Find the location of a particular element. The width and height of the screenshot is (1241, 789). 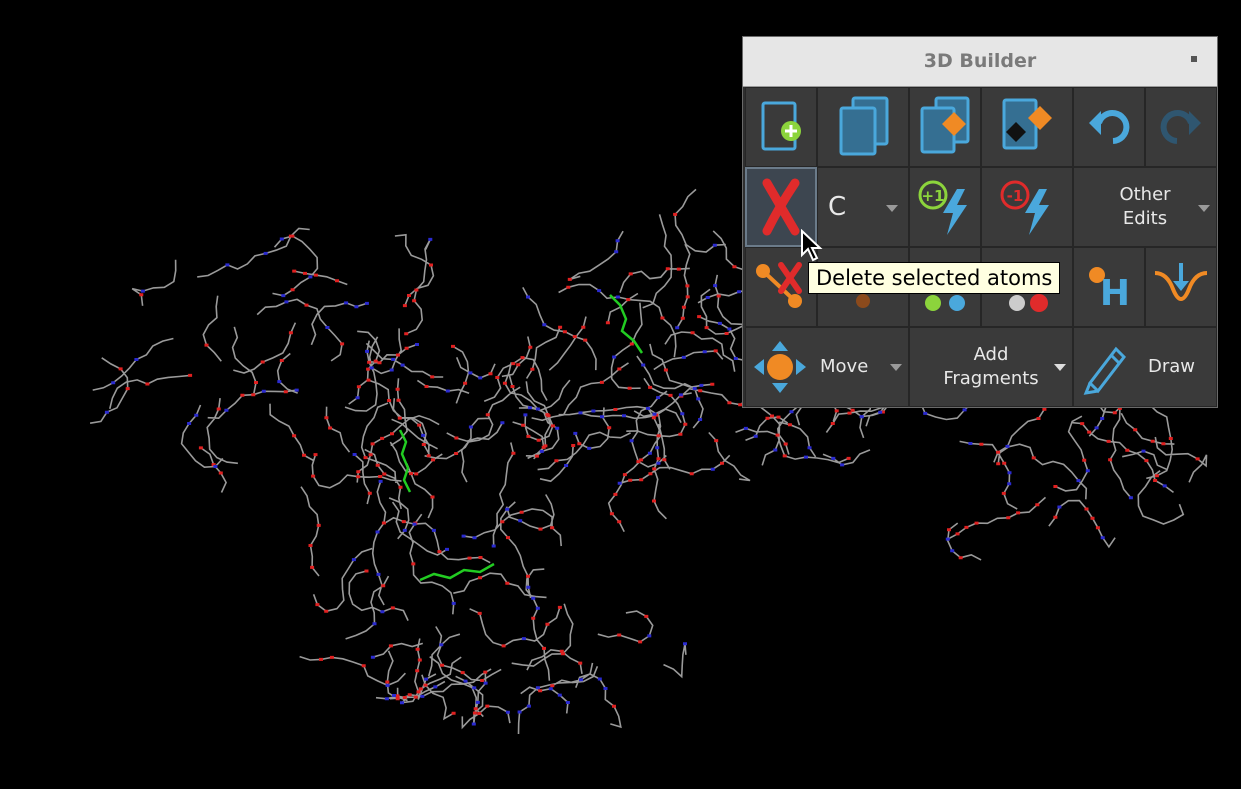

undo-icon is located at coordinates (1109, 127).